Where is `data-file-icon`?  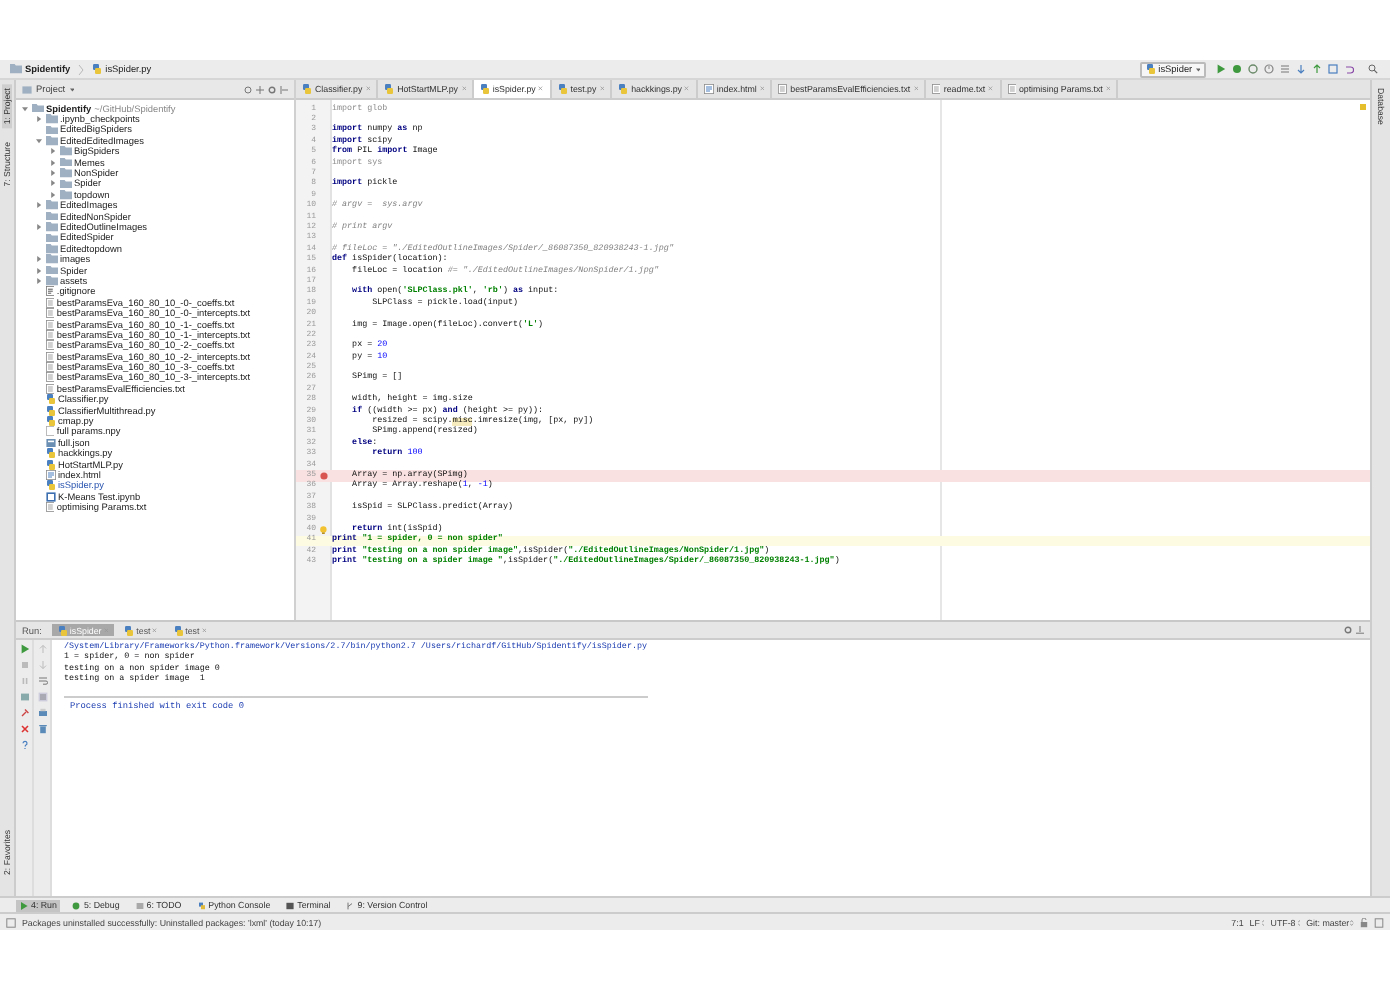
data-file-icon is located at coordinates (50, 442).